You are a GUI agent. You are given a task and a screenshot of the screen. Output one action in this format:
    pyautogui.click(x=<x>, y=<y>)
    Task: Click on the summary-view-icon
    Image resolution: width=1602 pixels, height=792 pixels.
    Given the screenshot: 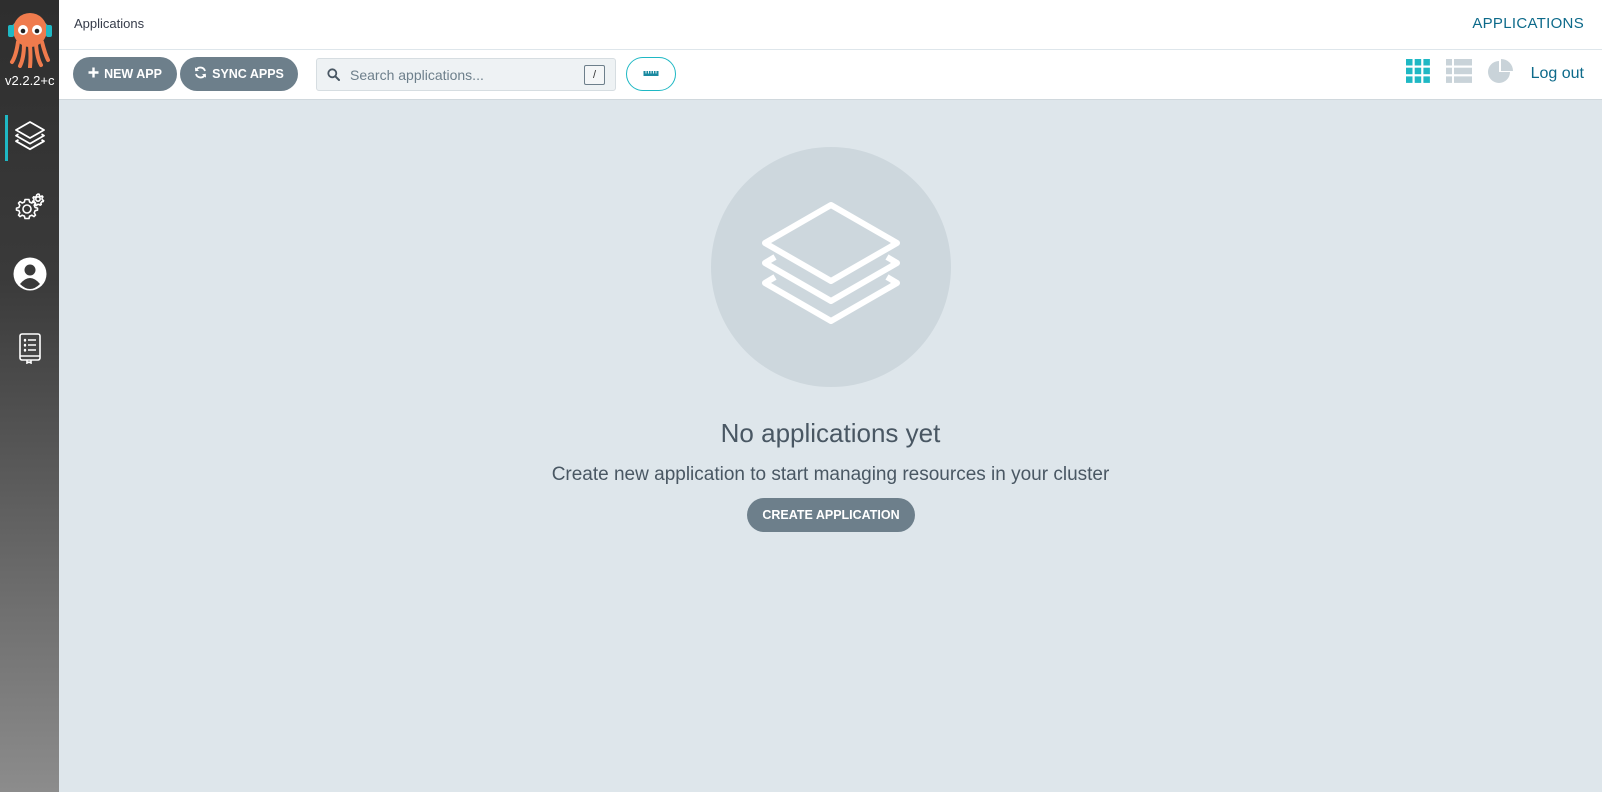 What is the action you would take?
    pyautogui.click(x=1500, y=74)
    